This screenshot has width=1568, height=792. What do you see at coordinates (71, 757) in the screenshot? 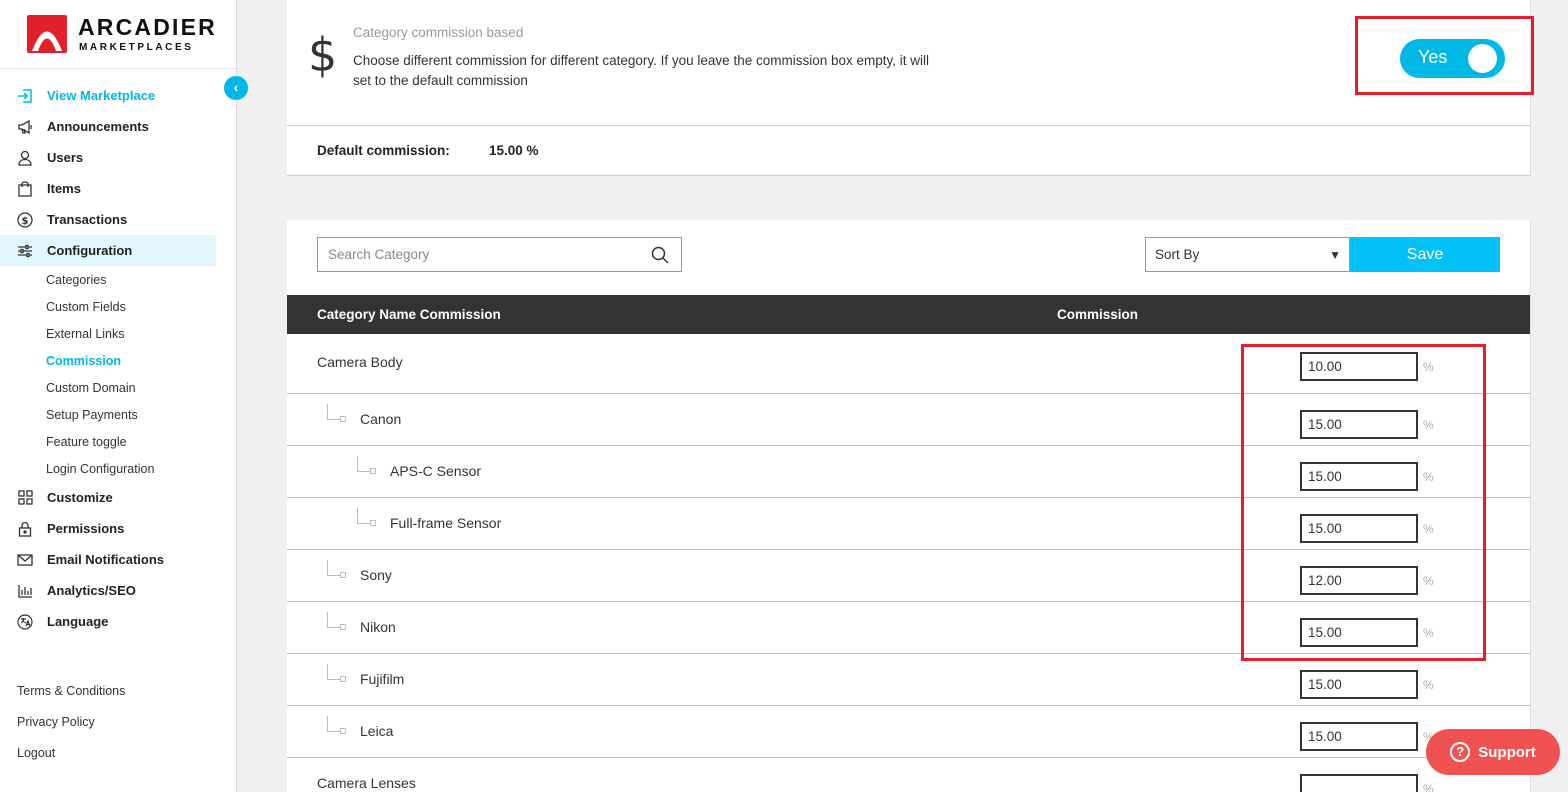
I see `logout-link: Logout` at bounding box center [71, 757].